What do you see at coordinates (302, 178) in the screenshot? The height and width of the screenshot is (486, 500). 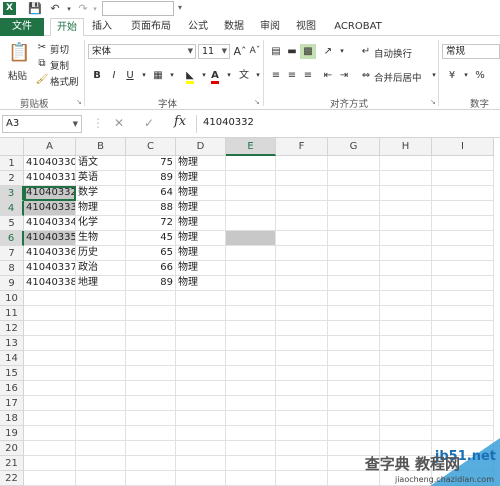 I see `cell-f2` at bounding box center [302, 178].